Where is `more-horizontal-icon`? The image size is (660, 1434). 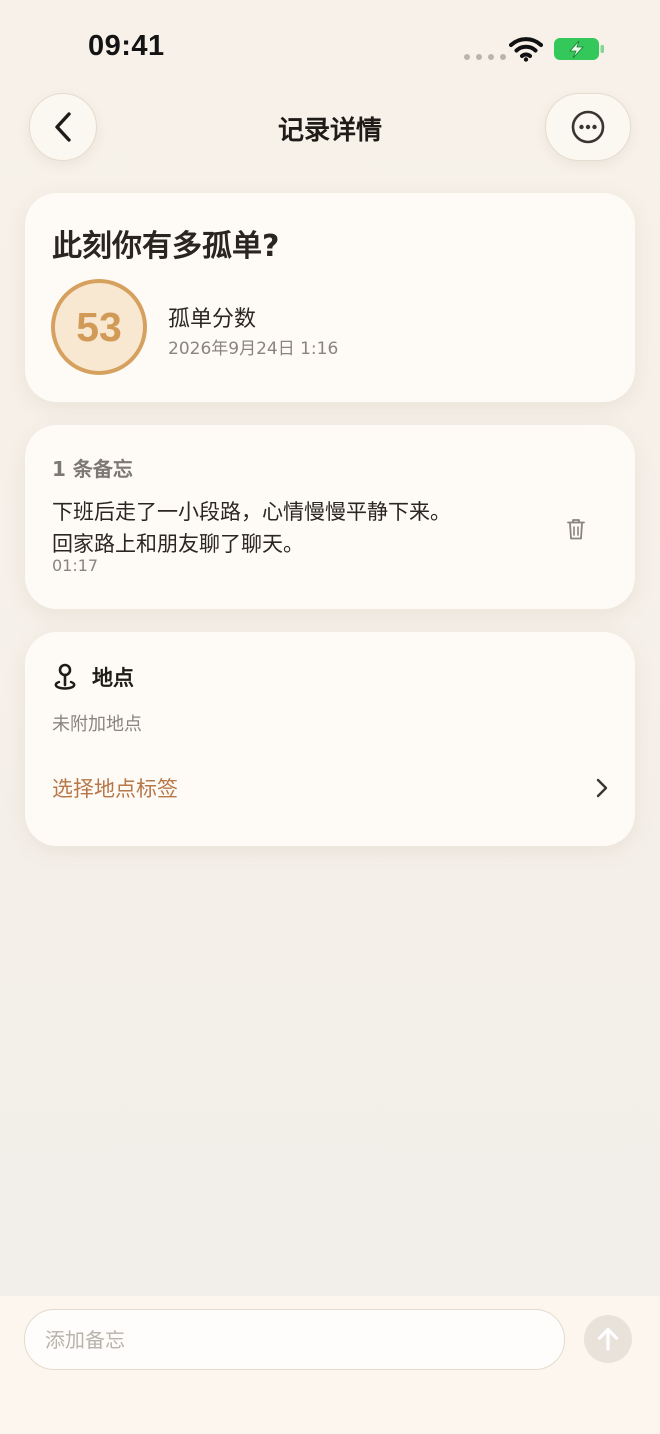 more-horizontal-icon is located at coordinates (588, 127).